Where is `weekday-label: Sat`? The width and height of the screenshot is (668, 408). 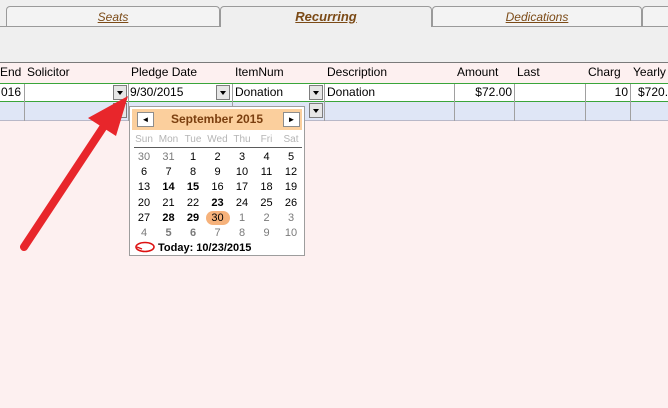
weekday-label: Sat is located at coordinates (291, 139).